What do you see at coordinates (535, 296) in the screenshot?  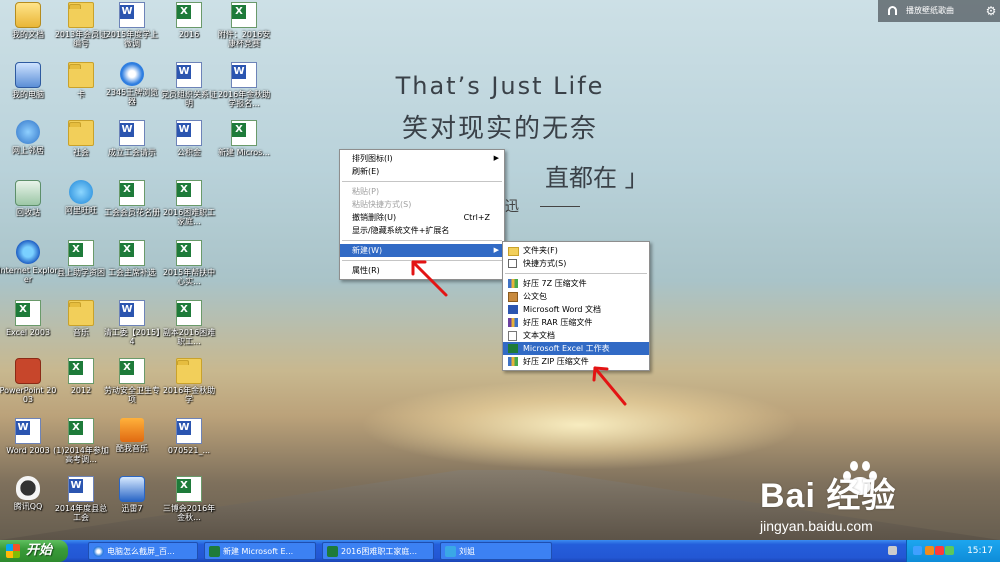 I see `new-briefcase-label: 公文包` at bounding box center [535, 296].